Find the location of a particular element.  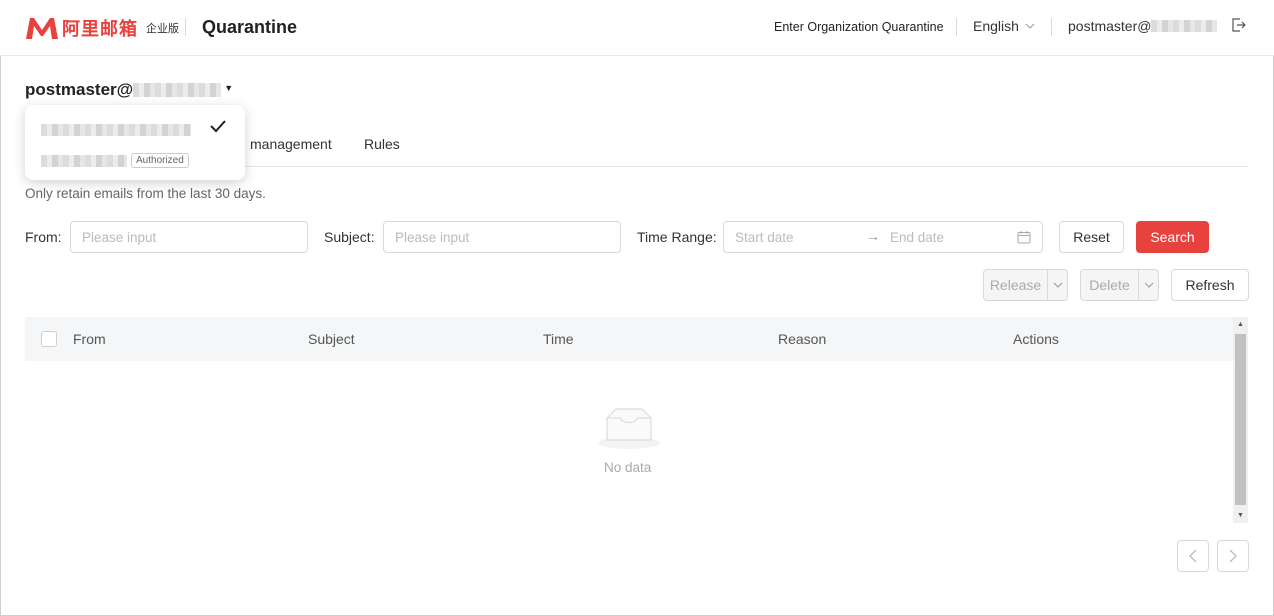

column-header-reason: Reason is located at coordinates (802, 339).